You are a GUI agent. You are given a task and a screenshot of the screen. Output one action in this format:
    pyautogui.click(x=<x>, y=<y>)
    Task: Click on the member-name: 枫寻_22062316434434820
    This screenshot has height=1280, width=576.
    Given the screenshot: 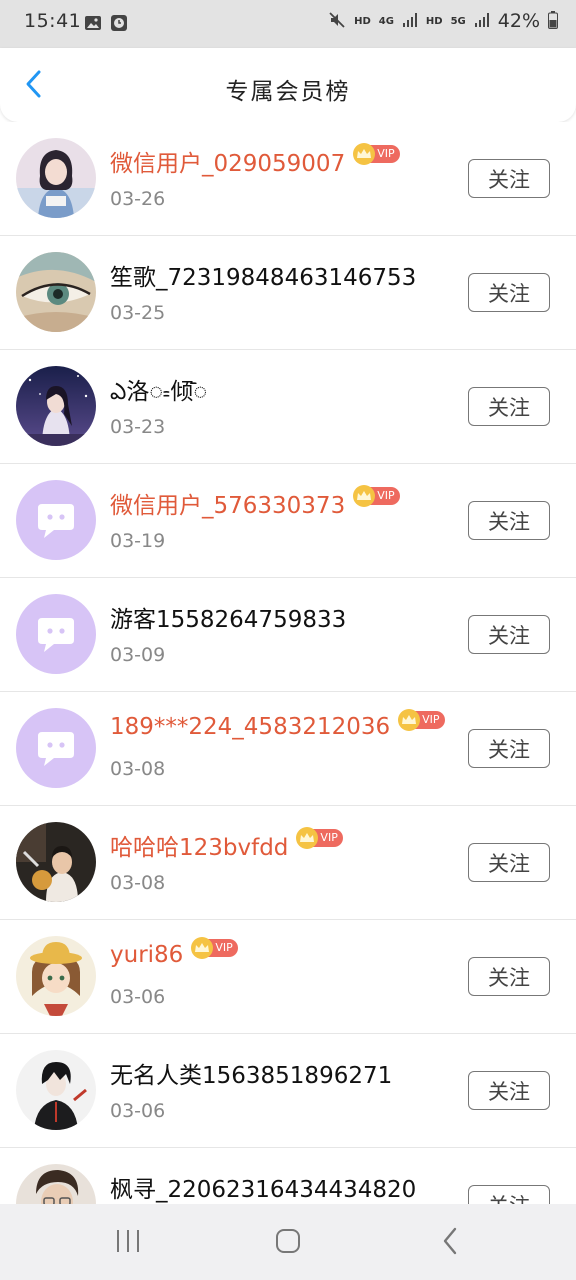 What is the action you would take?
    pyautogui.click(x=263, y=1187)
    